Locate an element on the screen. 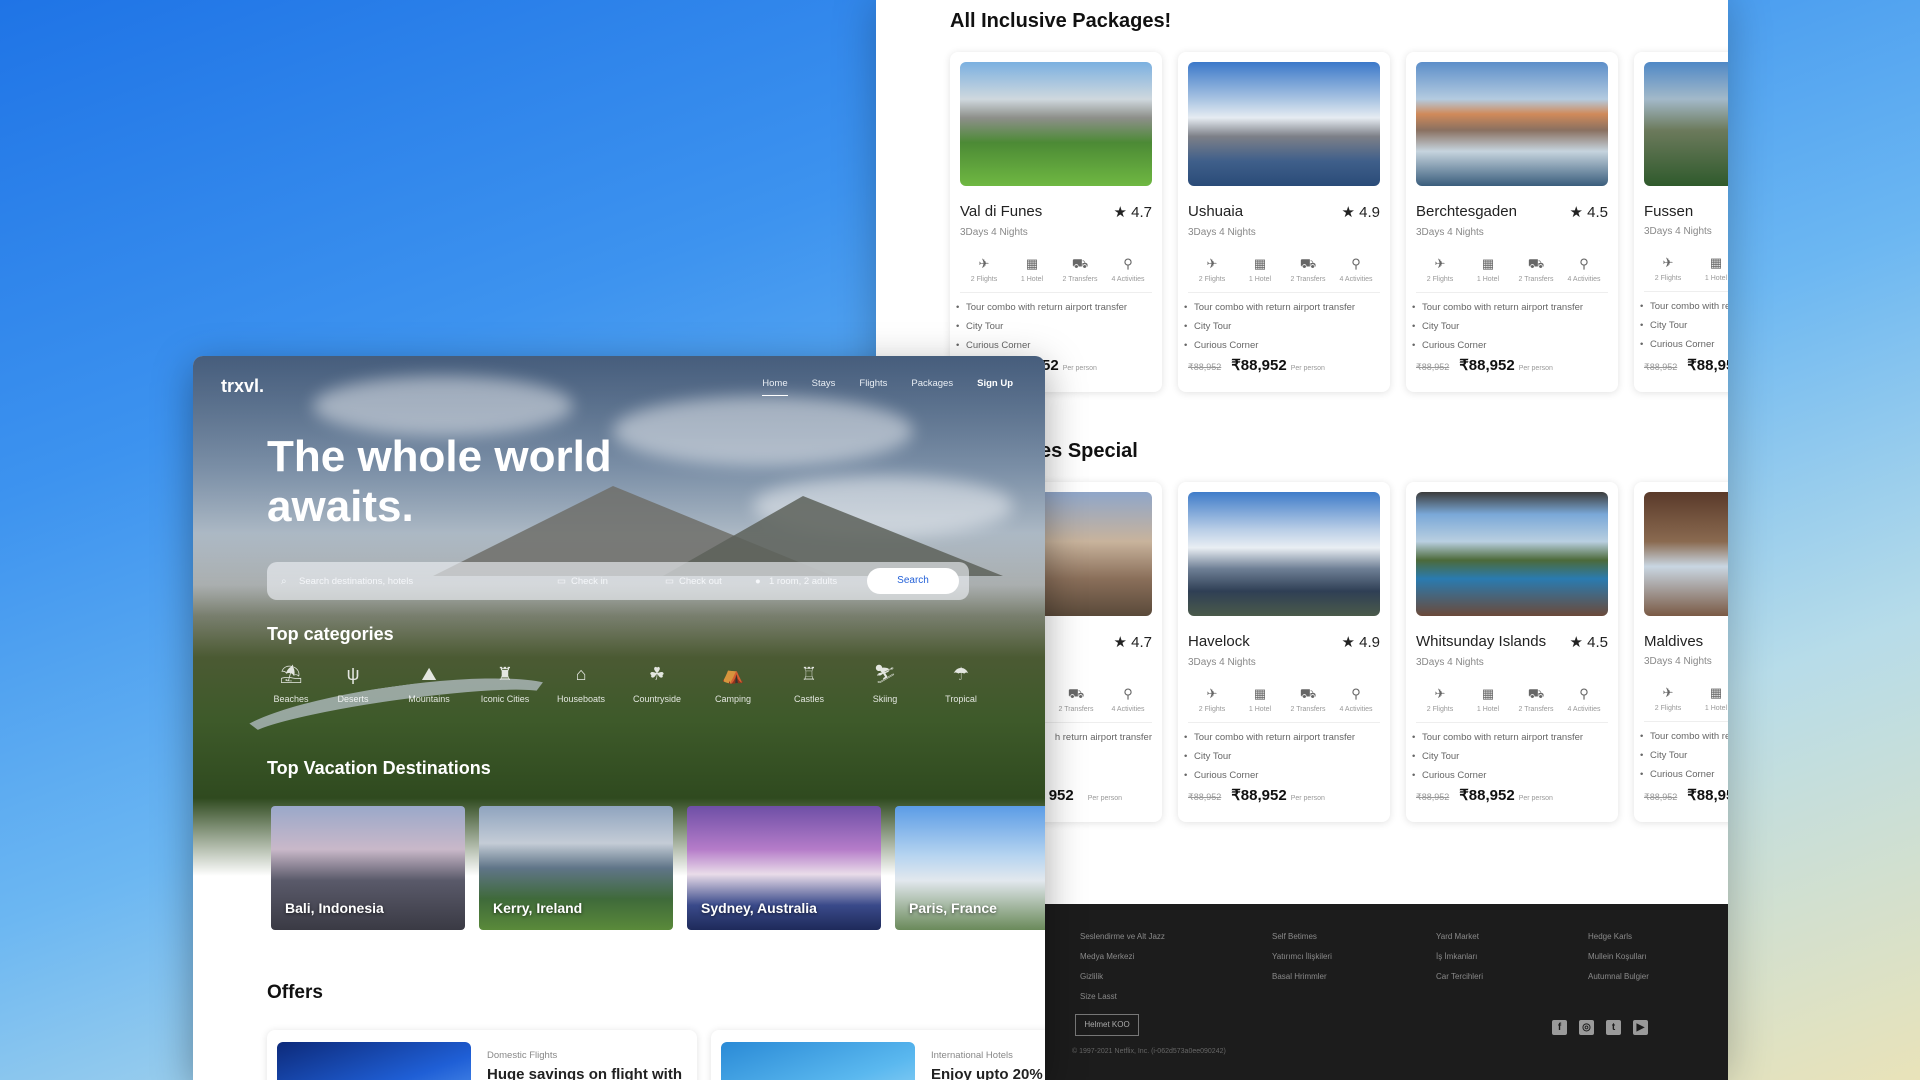 This screenshot has height=1080, width=1920. categories-title: Top categories is located at coordinates (330, 634).